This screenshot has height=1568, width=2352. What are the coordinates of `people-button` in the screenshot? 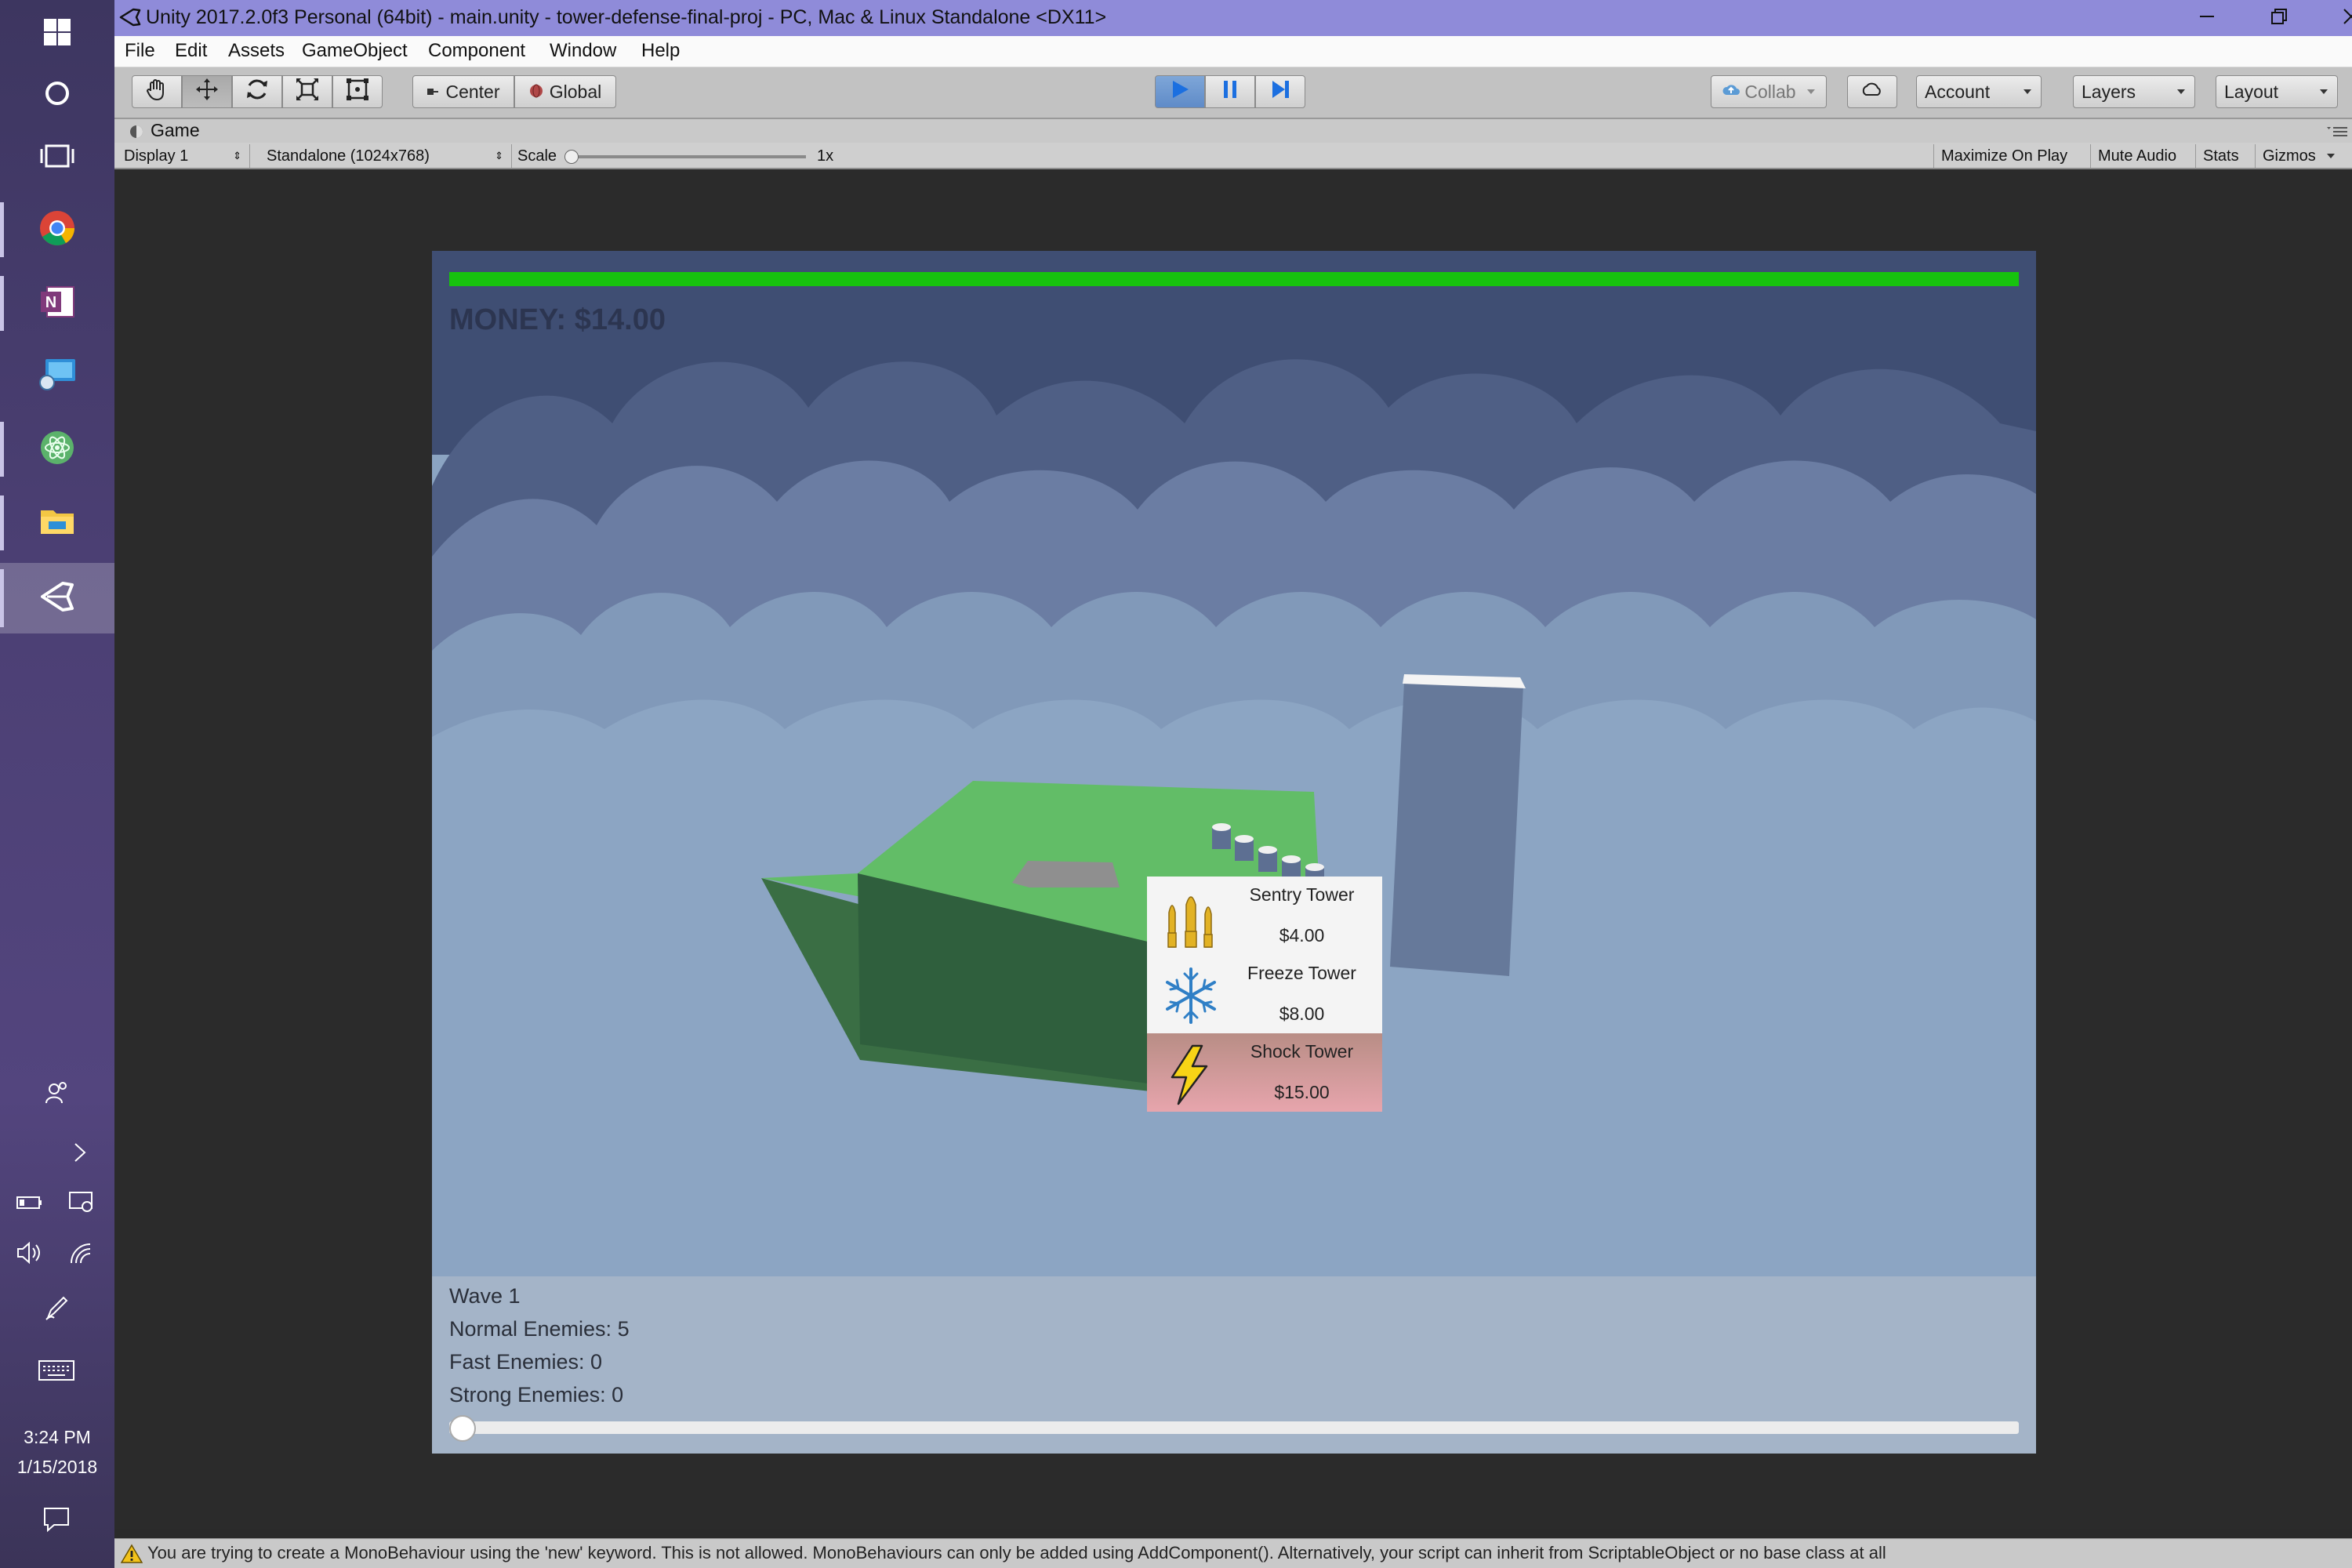 It's located at (56, 1094).